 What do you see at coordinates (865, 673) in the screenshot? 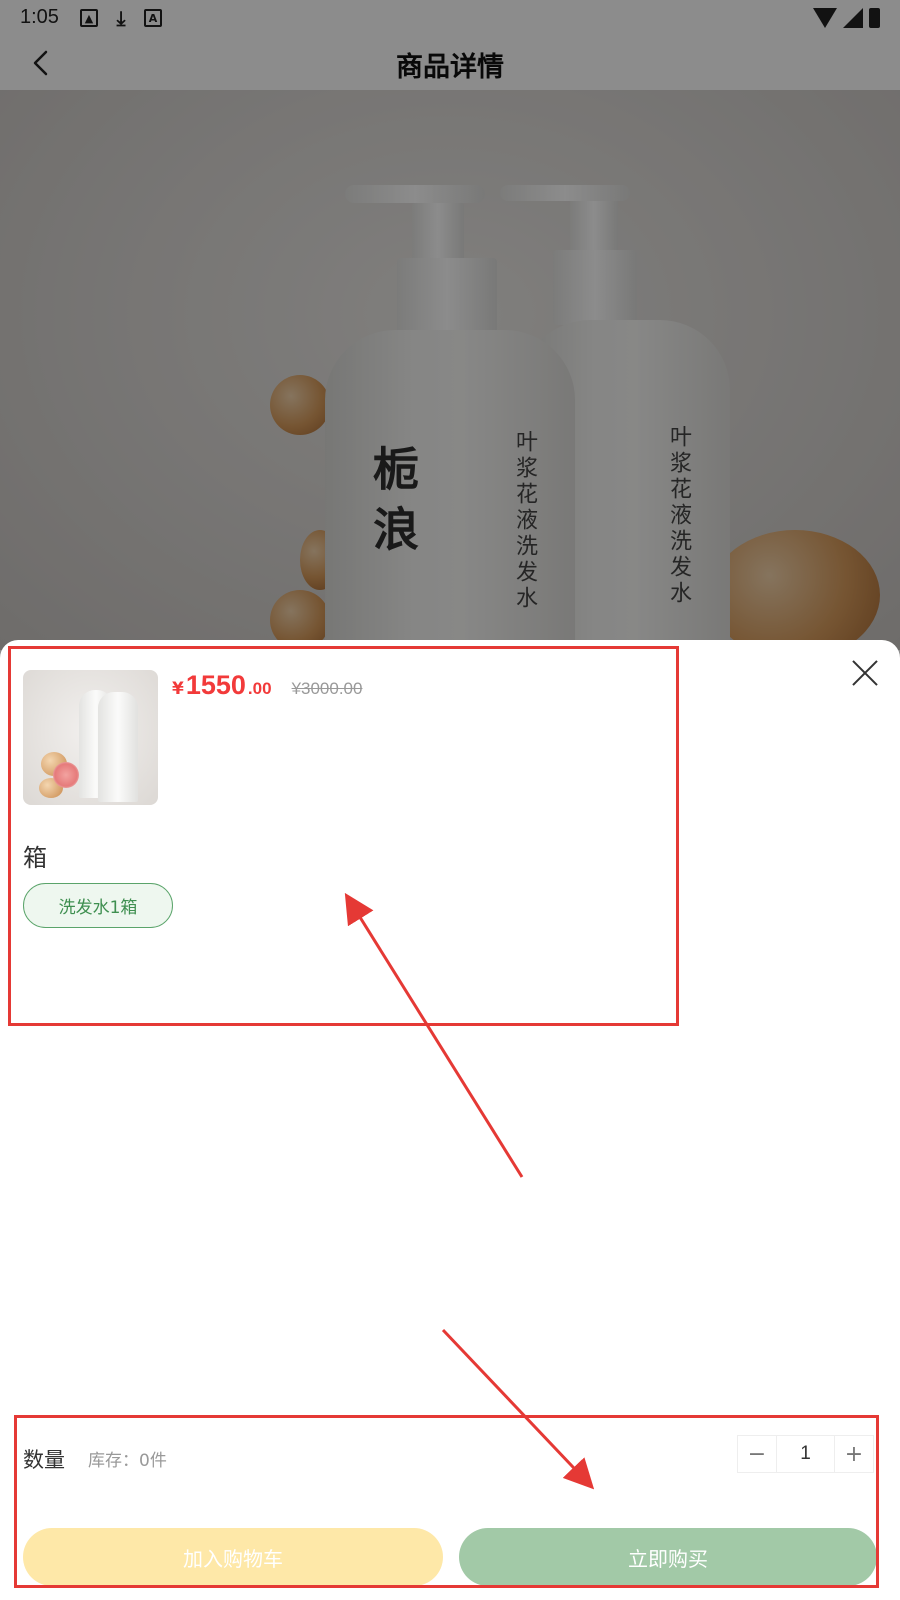
I see `close-button` at bounding box center [865, 673].